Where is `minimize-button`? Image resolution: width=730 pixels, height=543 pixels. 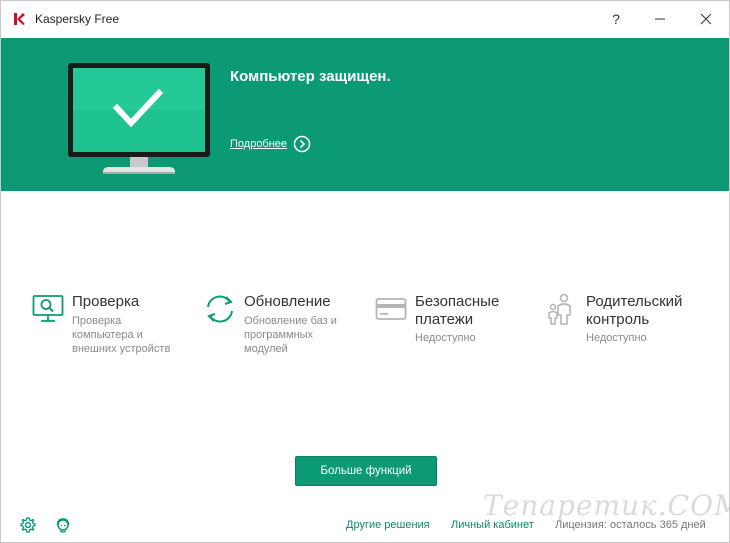
minimize-button is located at coordinates (660, 19).